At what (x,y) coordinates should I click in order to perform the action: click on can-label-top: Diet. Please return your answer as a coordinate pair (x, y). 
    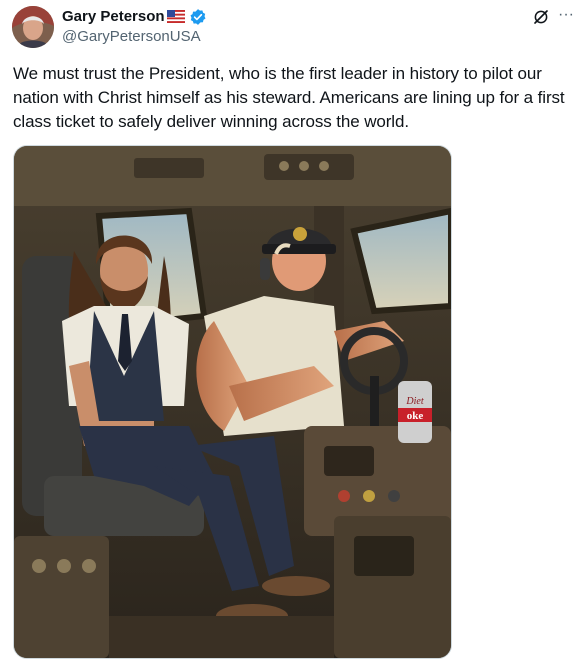
    Looking at the image, I should click on (414, 401).